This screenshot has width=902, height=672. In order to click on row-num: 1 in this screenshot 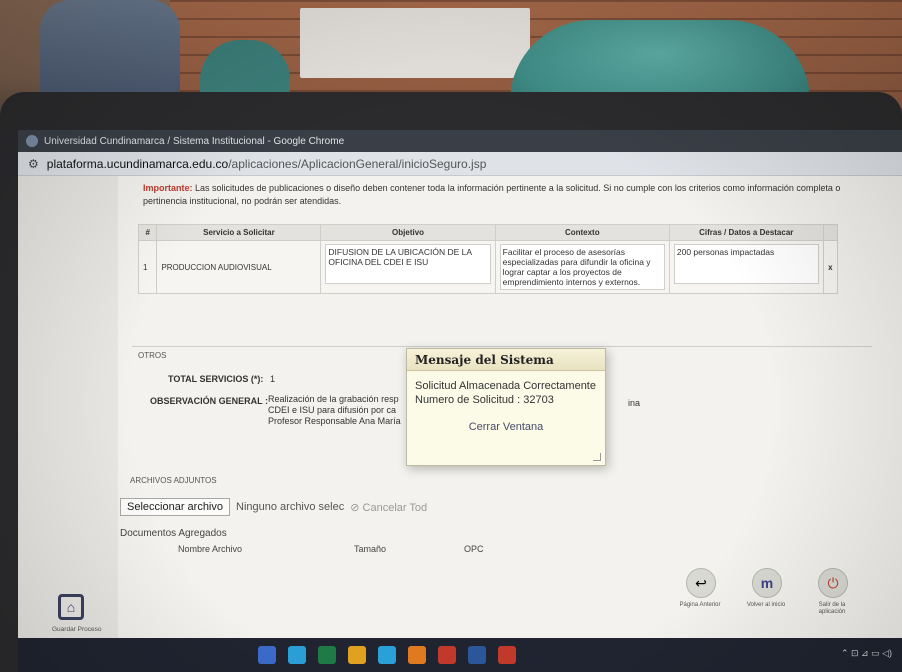, I will do `click(147, 267)`.